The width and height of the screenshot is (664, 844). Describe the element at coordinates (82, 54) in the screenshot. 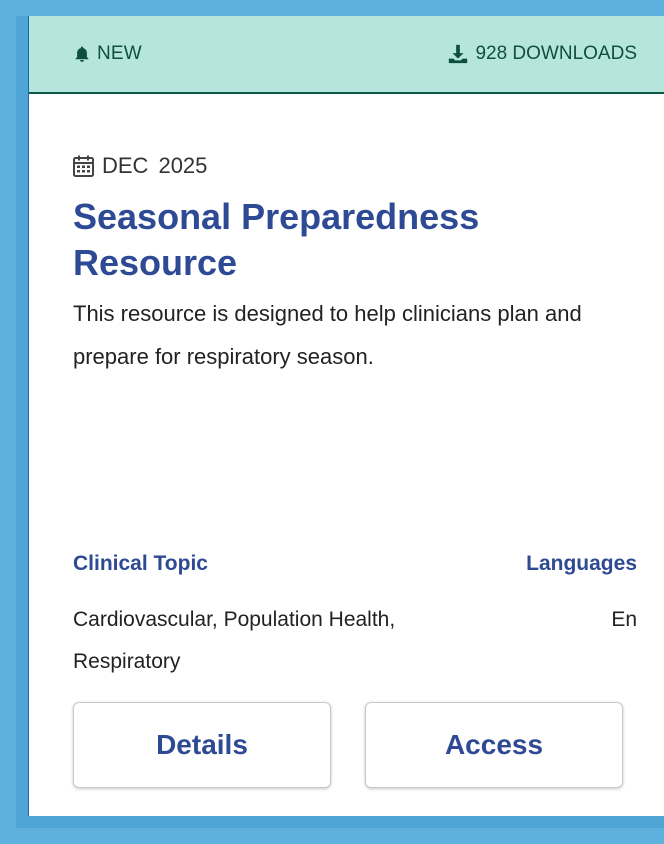

I see `bell-icon` at that location.